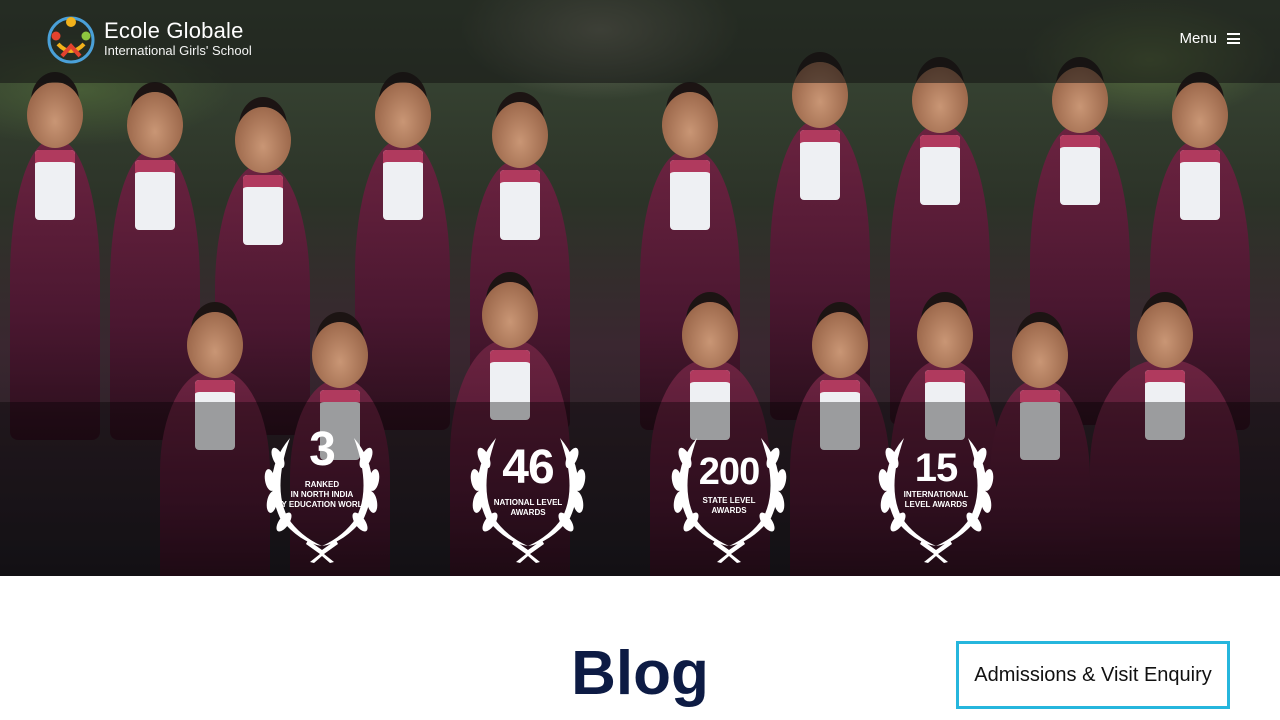 This screenshot has height=720, width=1280. Describe the element at coordinates (322, 484) in the screenshot. I see `award-caption: RANKED` at that location.